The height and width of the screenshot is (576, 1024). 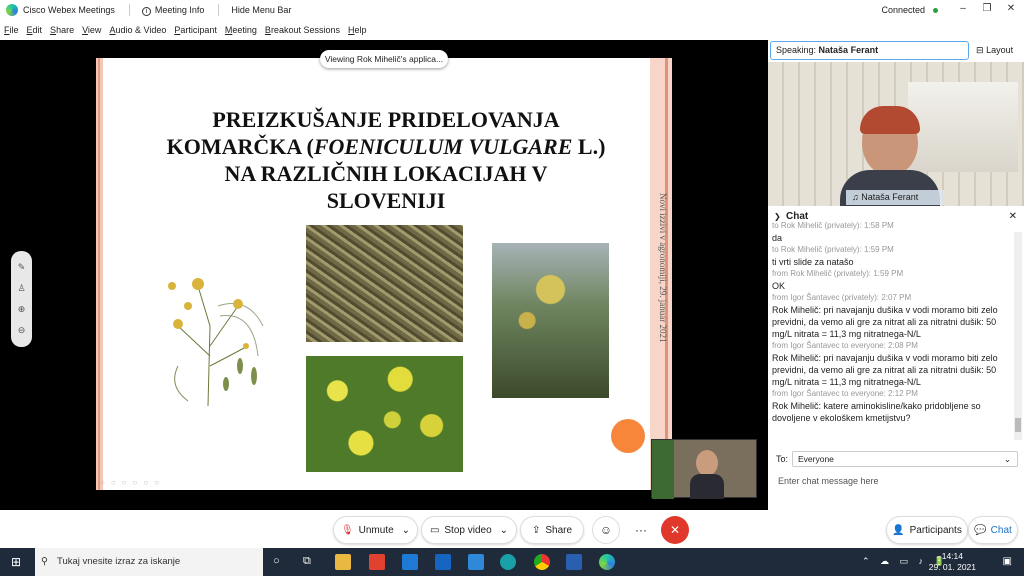 What do you see at coordinates (146, 11) in the screenshot?
I see `info-icon: i` at bounding box center [146, 11].